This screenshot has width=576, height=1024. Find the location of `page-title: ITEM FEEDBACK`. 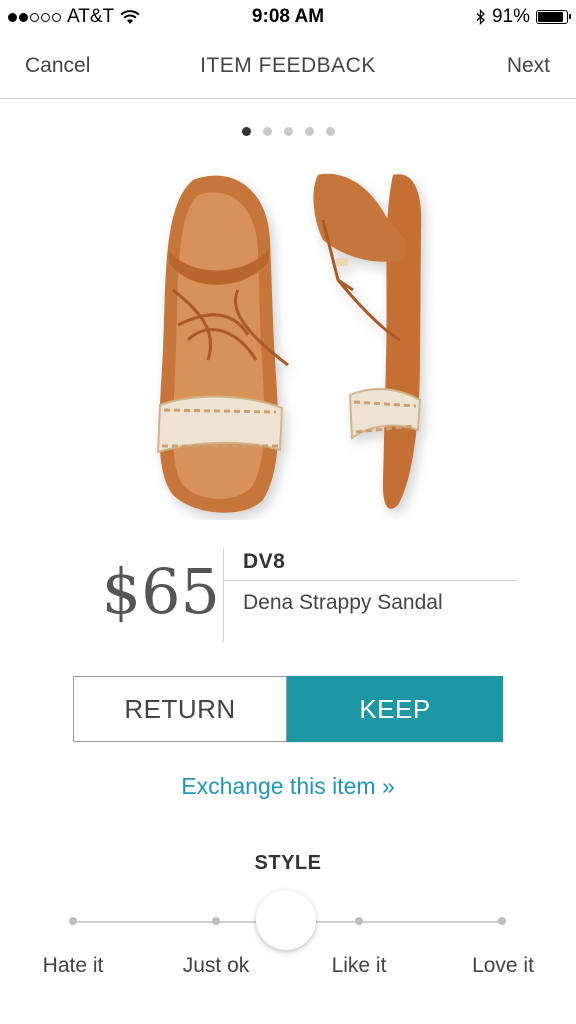

page-title: ITEM FEEDBACK is located at coordinates (288, 65).